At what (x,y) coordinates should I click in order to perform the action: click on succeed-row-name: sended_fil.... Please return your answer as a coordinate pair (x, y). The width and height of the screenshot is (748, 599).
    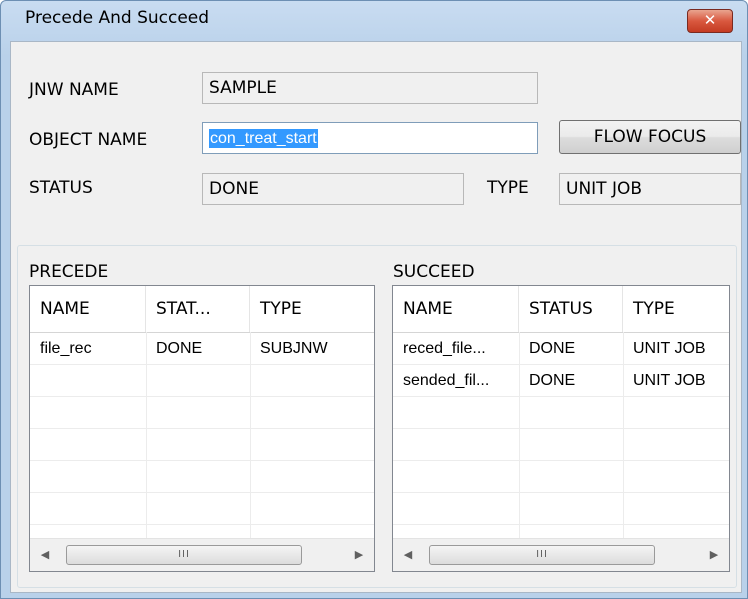
    Looking at the image, I should click on (446, 380).